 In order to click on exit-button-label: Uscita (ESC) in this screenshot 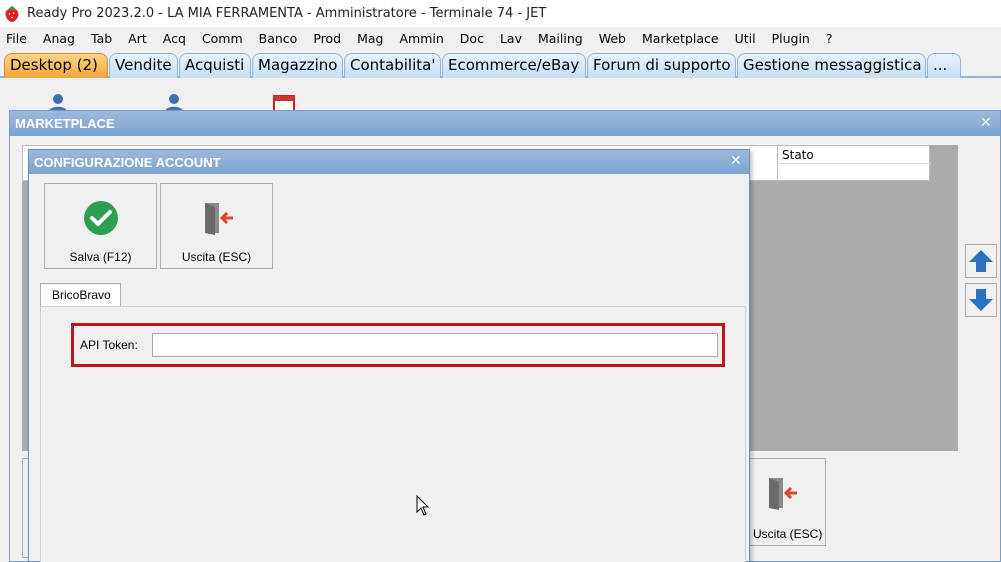, I will do `click(216, 257)`.